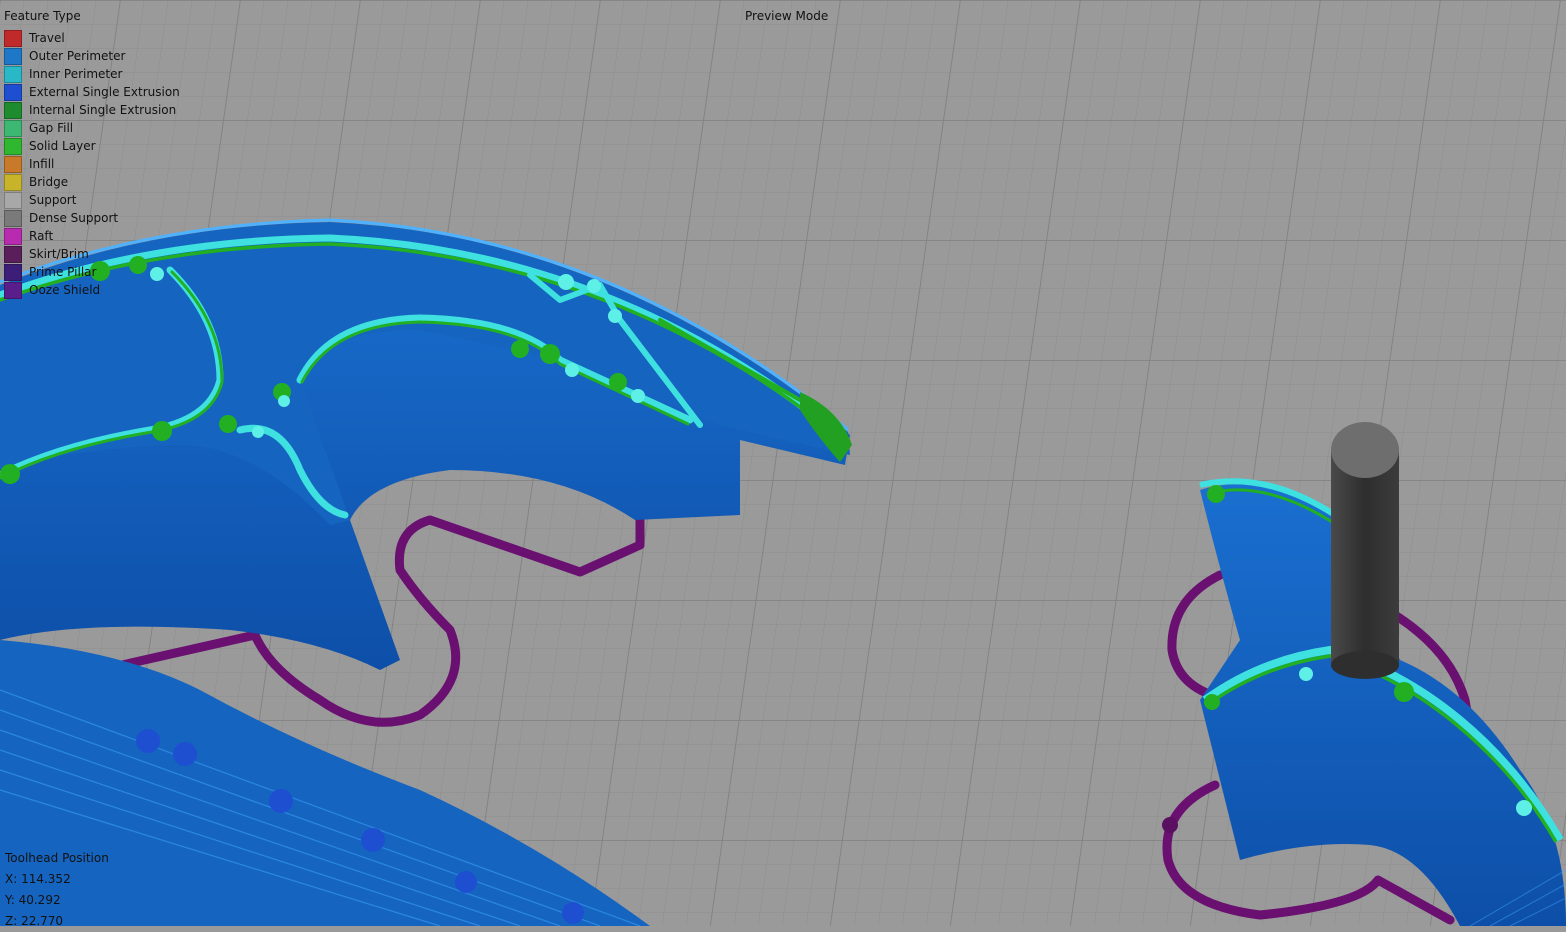  Describe the element at coordinates (74, 218) in the screenshot. I see `legend-label: Dense Support` at that location.